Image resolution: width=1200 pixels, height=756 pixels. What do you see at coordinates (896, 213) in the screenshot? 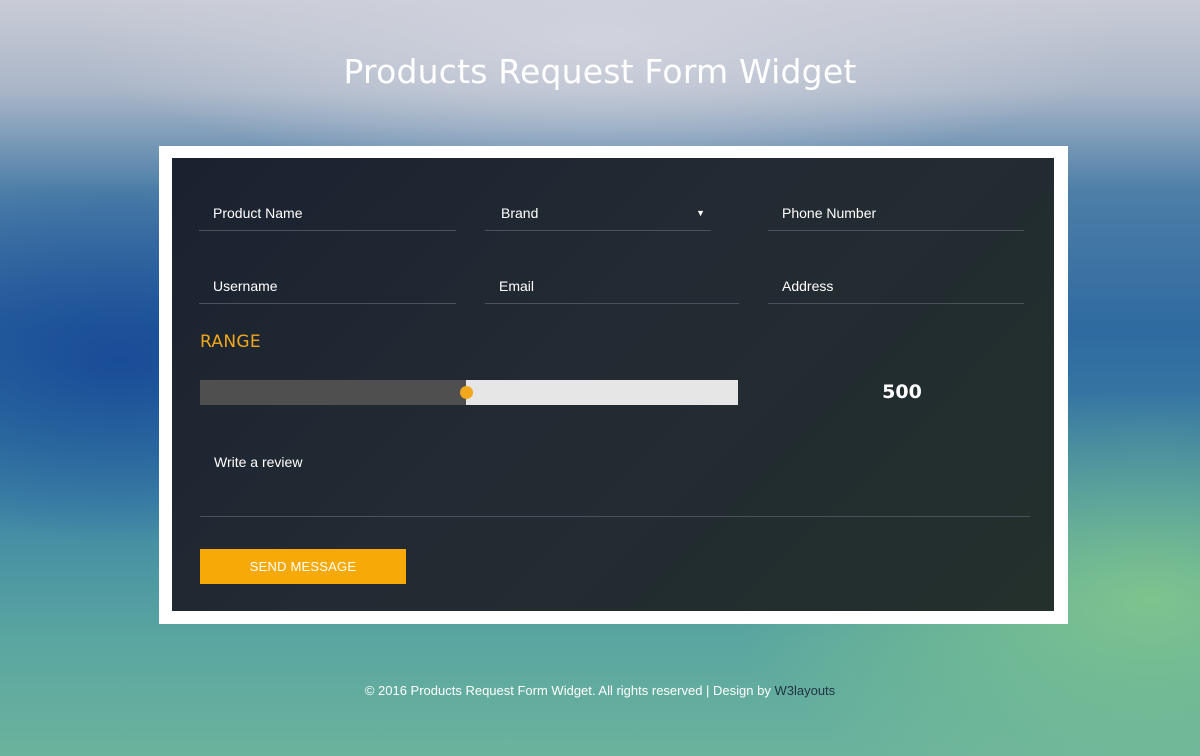
I see `phone-number-input: Phone Number` at bounding box center [896, 213].